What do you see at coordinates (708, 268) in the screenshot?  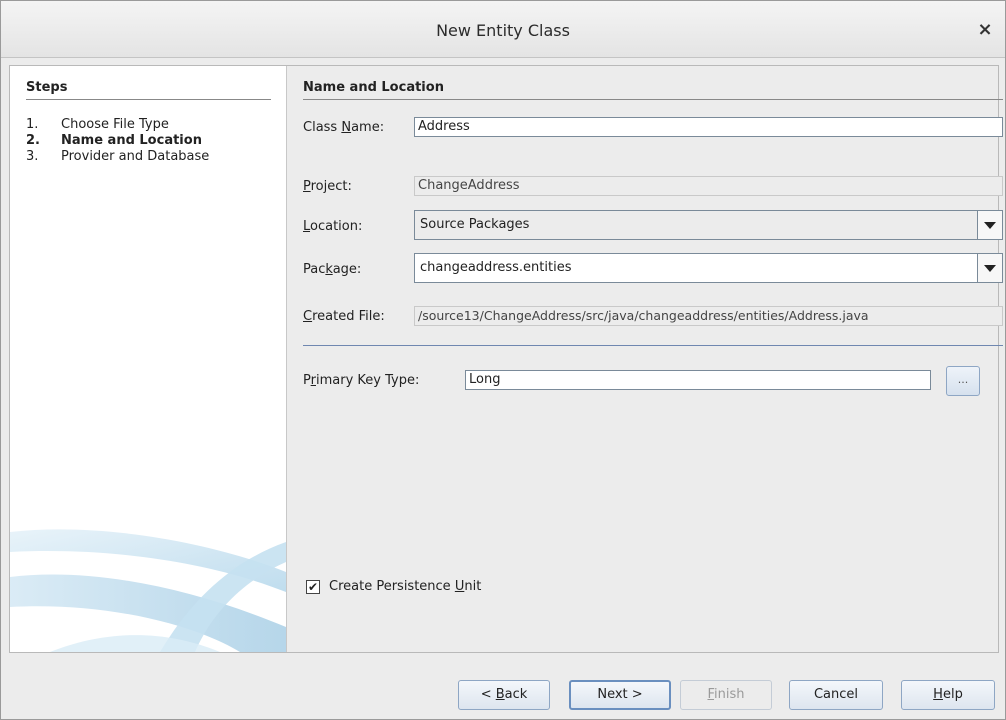 I see `package-combo: changeaddress.entities` at bounding box center [708, 268].